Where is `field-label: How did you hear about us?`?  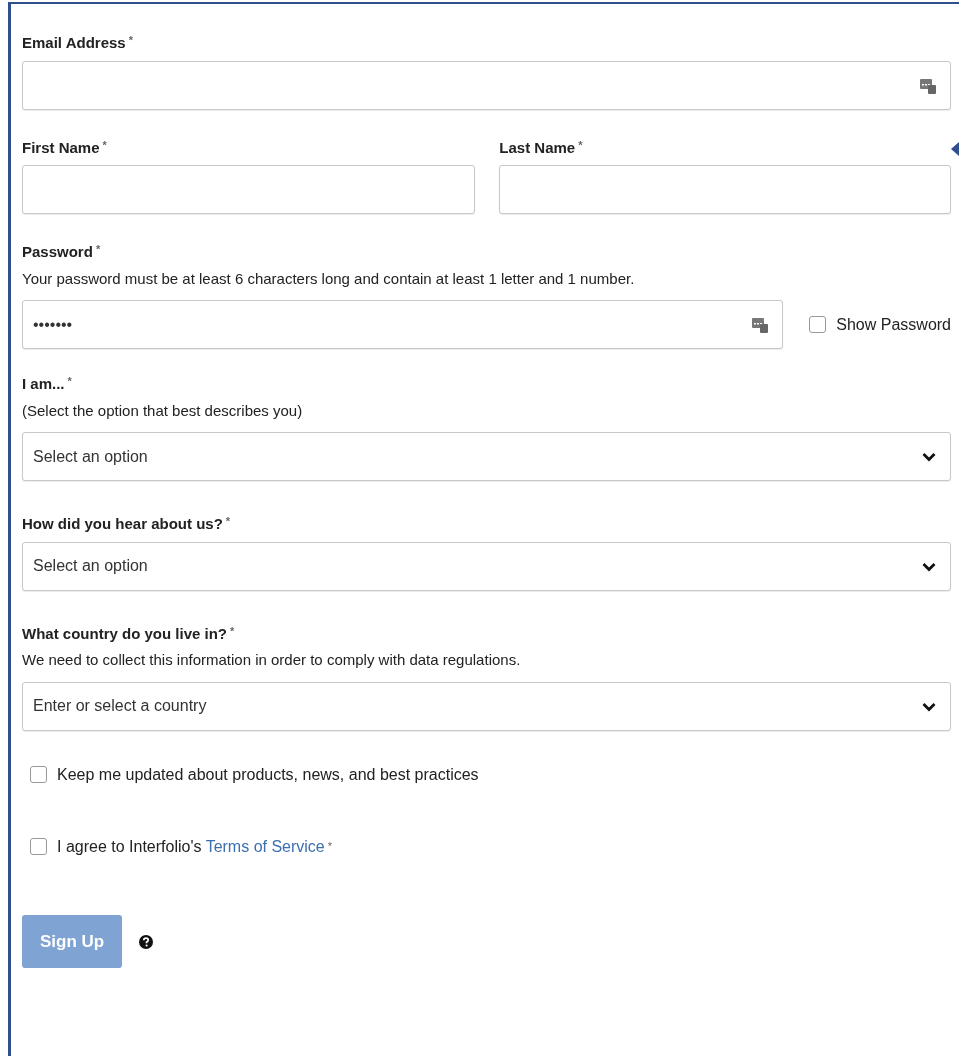 field-label: How did you hear about us? is located at coordinates (122, 524).